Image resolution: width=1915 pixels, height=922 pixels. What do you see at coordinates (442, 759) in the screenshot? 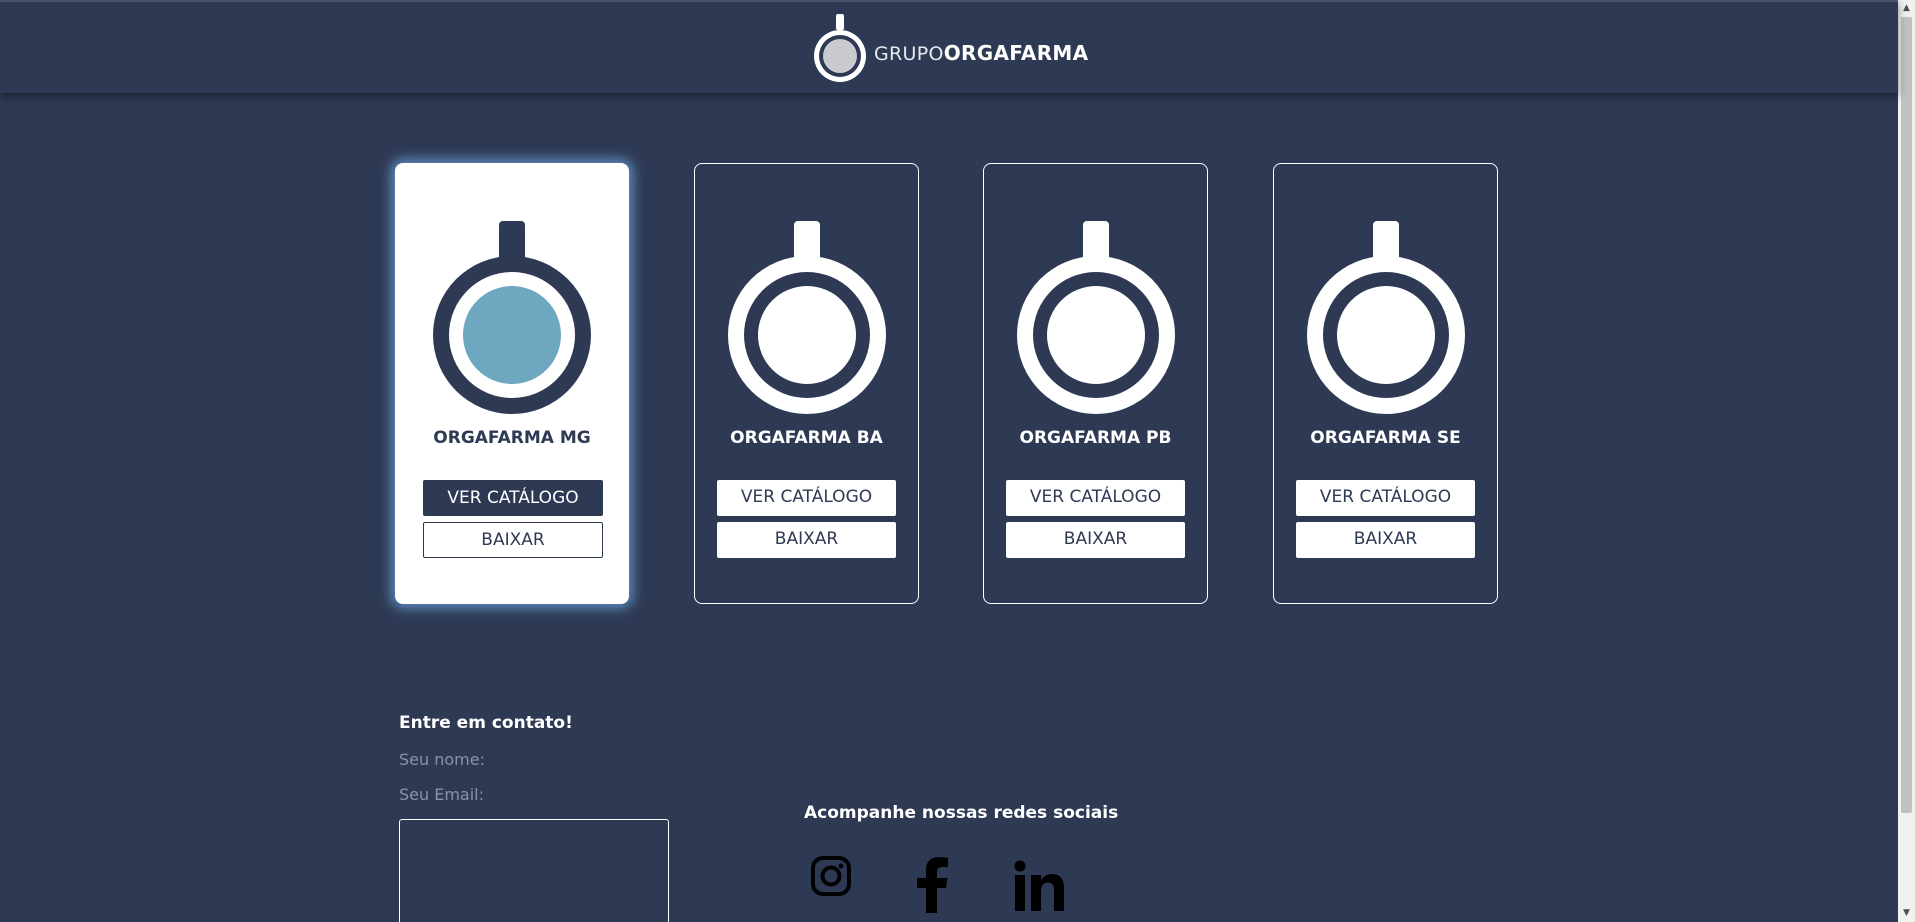
I see `name-field: Seu nome:` at bounding box center [442, 759].